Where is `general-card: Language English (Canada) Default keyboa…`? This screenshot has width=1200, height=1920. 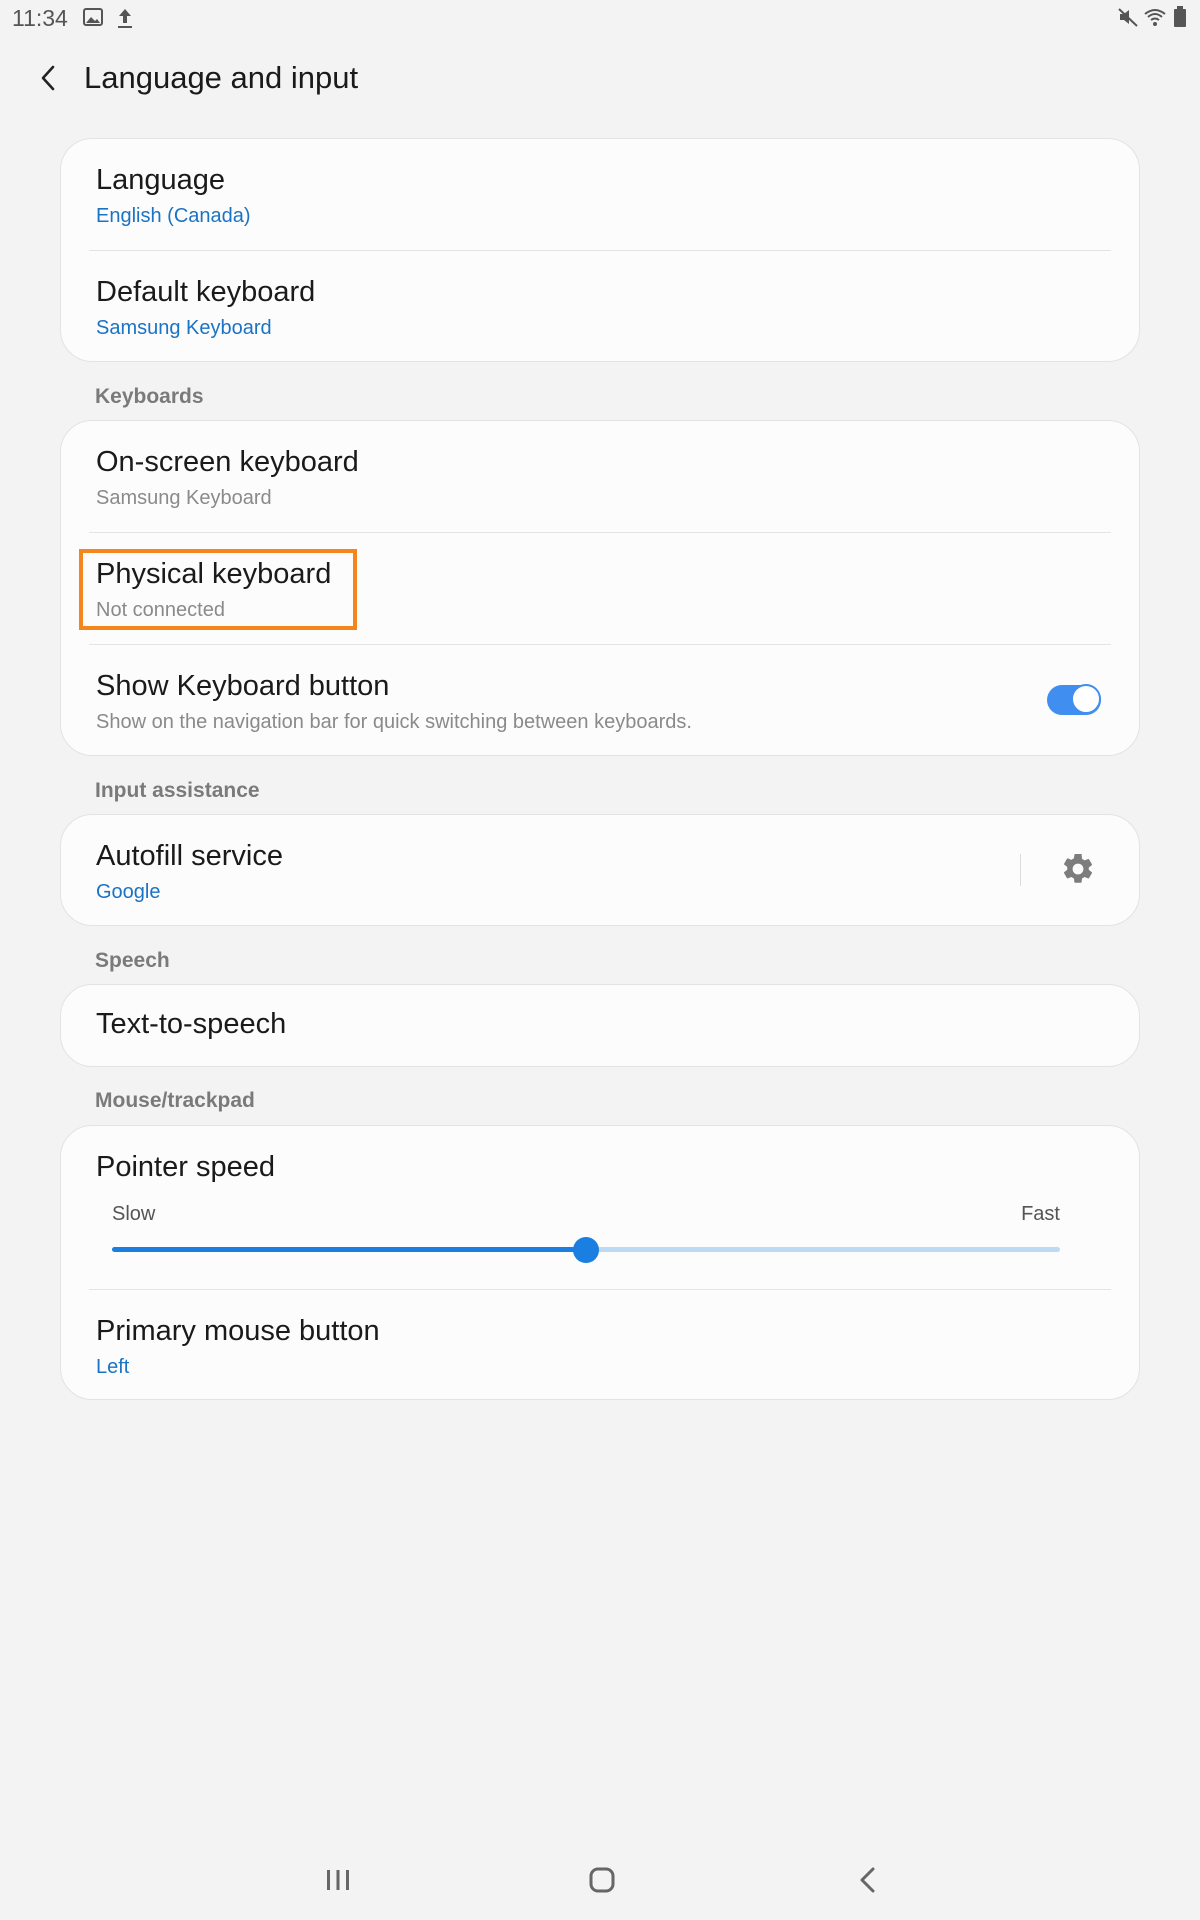
general-card: Language English (Canada) Default keyboa… is located at coordinates (600, 250).